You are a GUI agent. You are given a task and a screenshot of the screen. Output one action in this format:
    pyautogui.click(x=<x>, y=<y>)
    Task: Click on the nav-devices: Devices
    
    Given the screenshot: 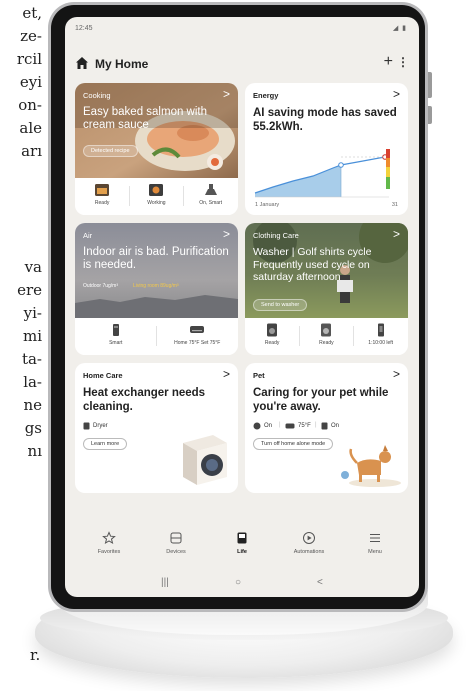 What is the action you would take?
    pyautogui.click(x=176, y=543)
    